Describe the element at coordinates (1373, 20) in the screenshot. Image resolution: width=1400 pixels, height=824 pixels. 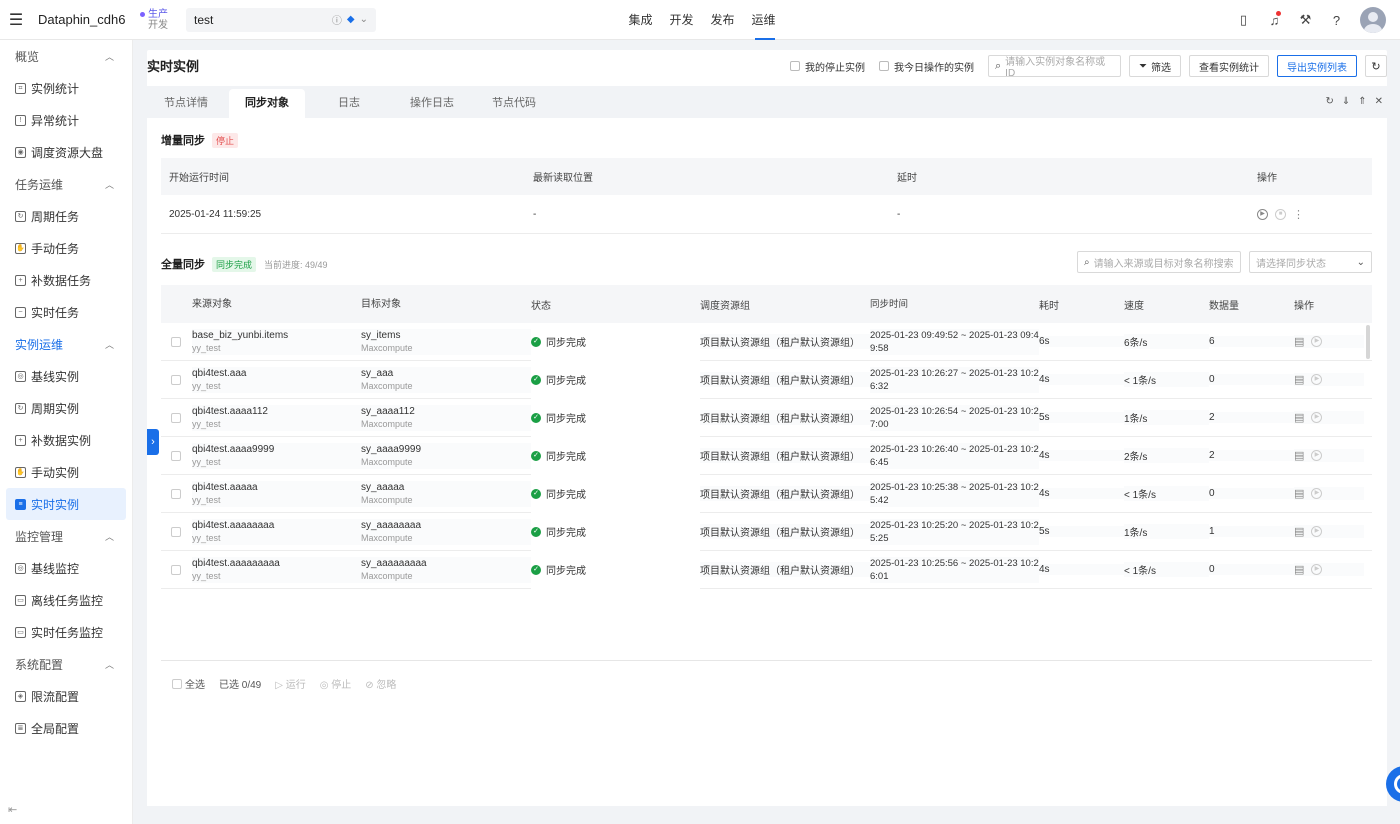
I see `avatar` at that location.